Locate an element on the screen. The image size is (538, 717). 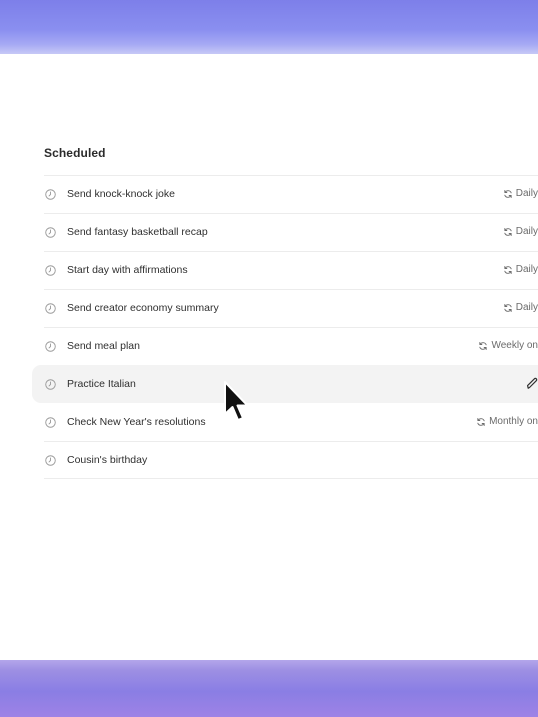
task-label: Start day with affirmations is located at coordinates (127, 270).